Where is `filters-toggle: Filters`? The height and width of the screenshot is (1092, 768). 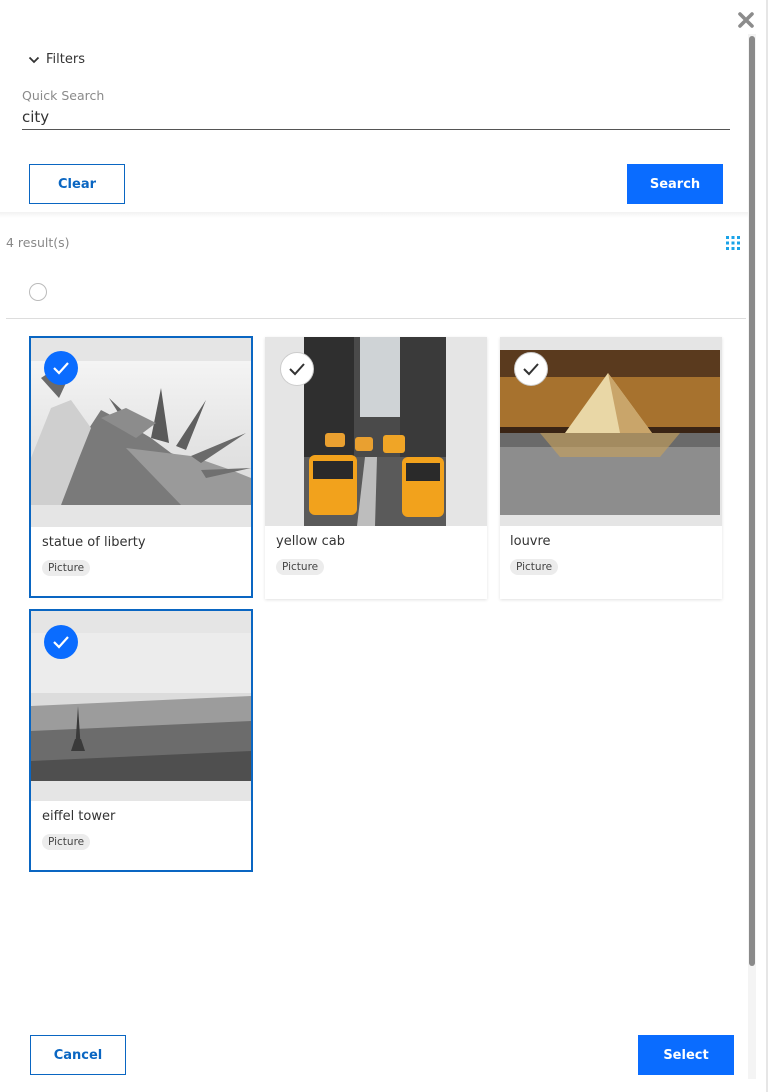 filters-toggle: Filters is located at coordinates (56, 59).